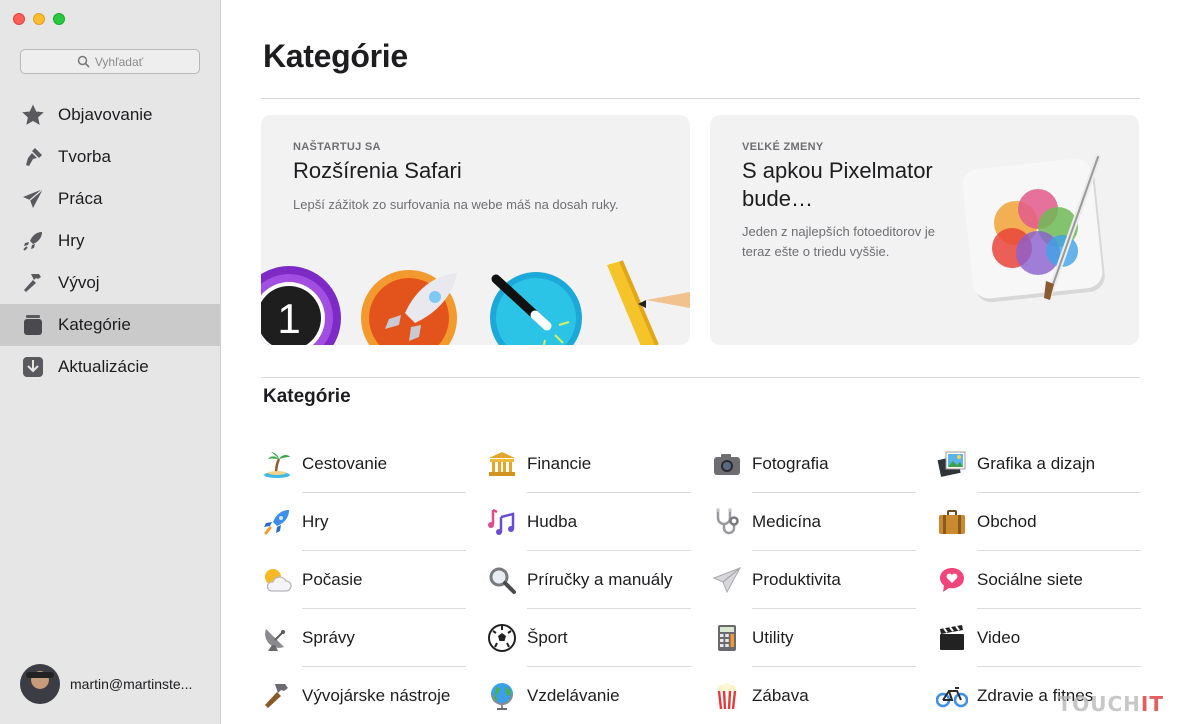 This screenshot has height=724, width=1180. What do you see at coordinates (834, 580) in the screenshot?
I see `category-label: Produktivita` at bounding box center [834, 580].